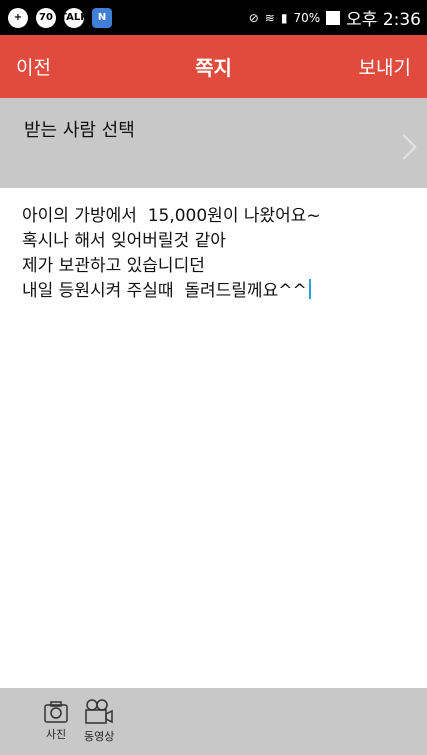  I want to click on battery-icon, so click(333, 17).